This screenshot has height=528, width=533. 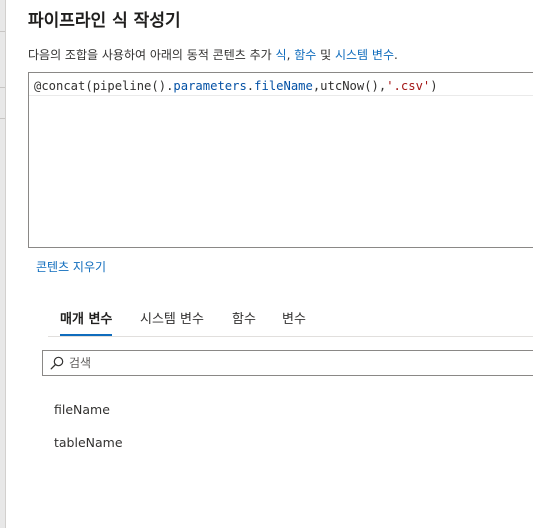 What do you see at coordinates (349, 86) in the screenshot?
I see `code-token: ,utcNow(),` at bounding box center [349, 86].